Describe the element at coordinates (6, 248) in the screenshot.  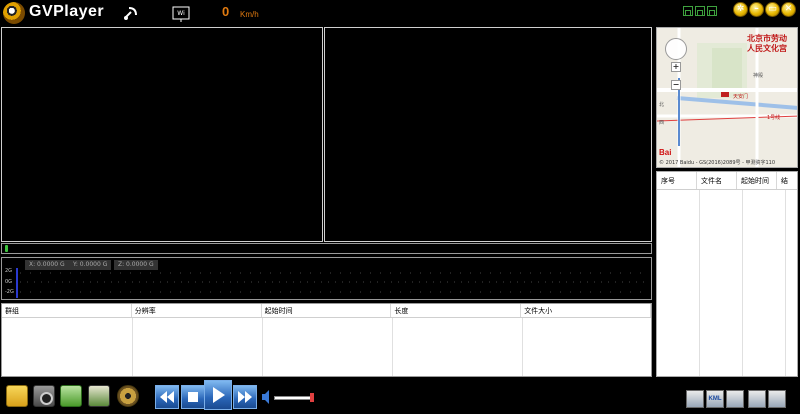
I see `timeline-handle` at that location.